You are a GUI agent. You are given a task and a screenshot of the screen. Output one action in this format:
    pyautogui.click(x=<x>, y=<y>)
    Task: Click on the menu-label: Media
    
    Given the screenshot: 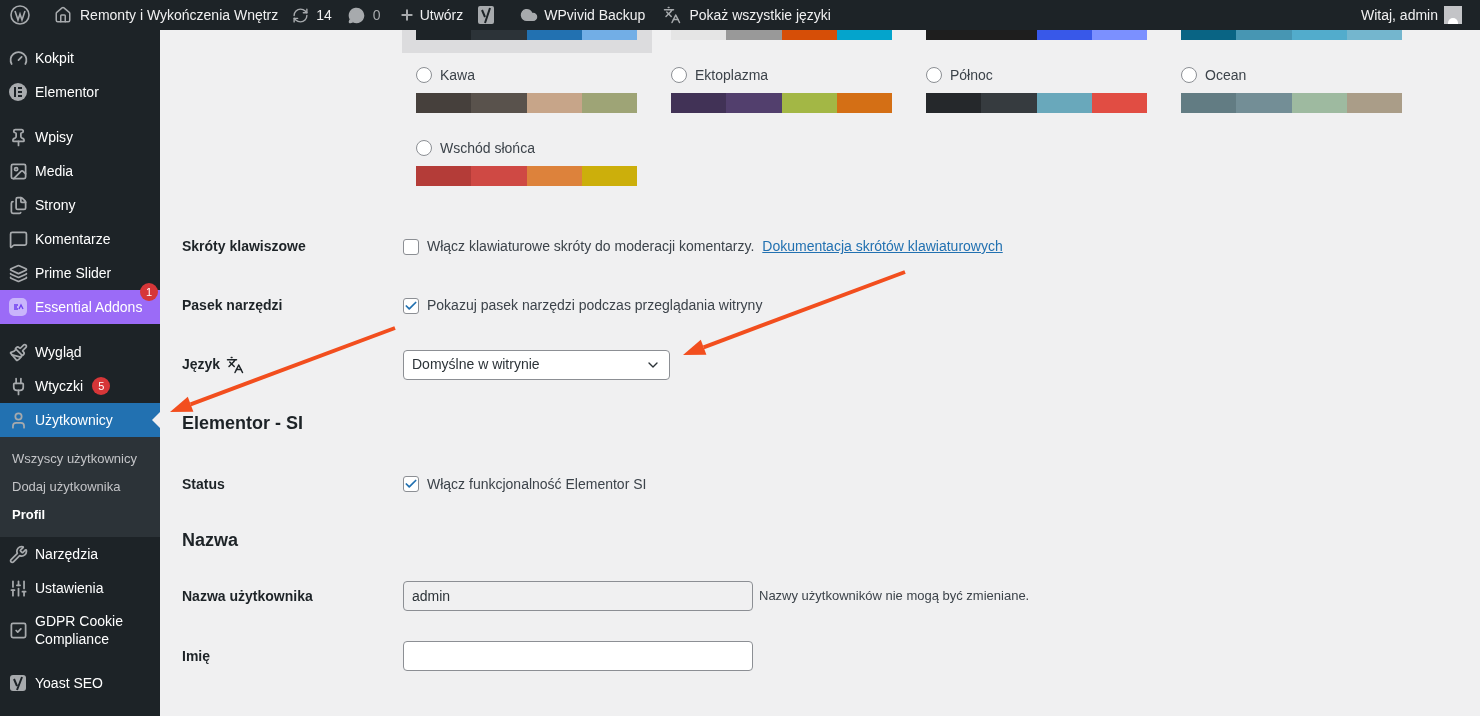 What is the action you would take?
    pyautogui.click(x=54, y=171)
    